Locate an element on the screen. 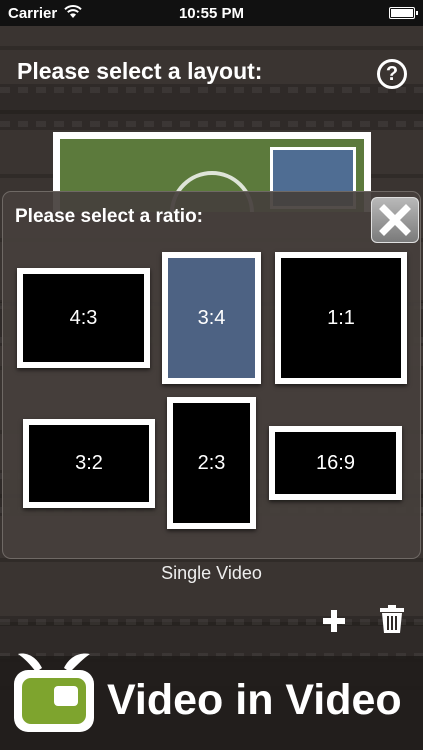 This screenshot has width=423, height=750. ratio-option-1-1: 1:1 is located at coordinates (341, 318).